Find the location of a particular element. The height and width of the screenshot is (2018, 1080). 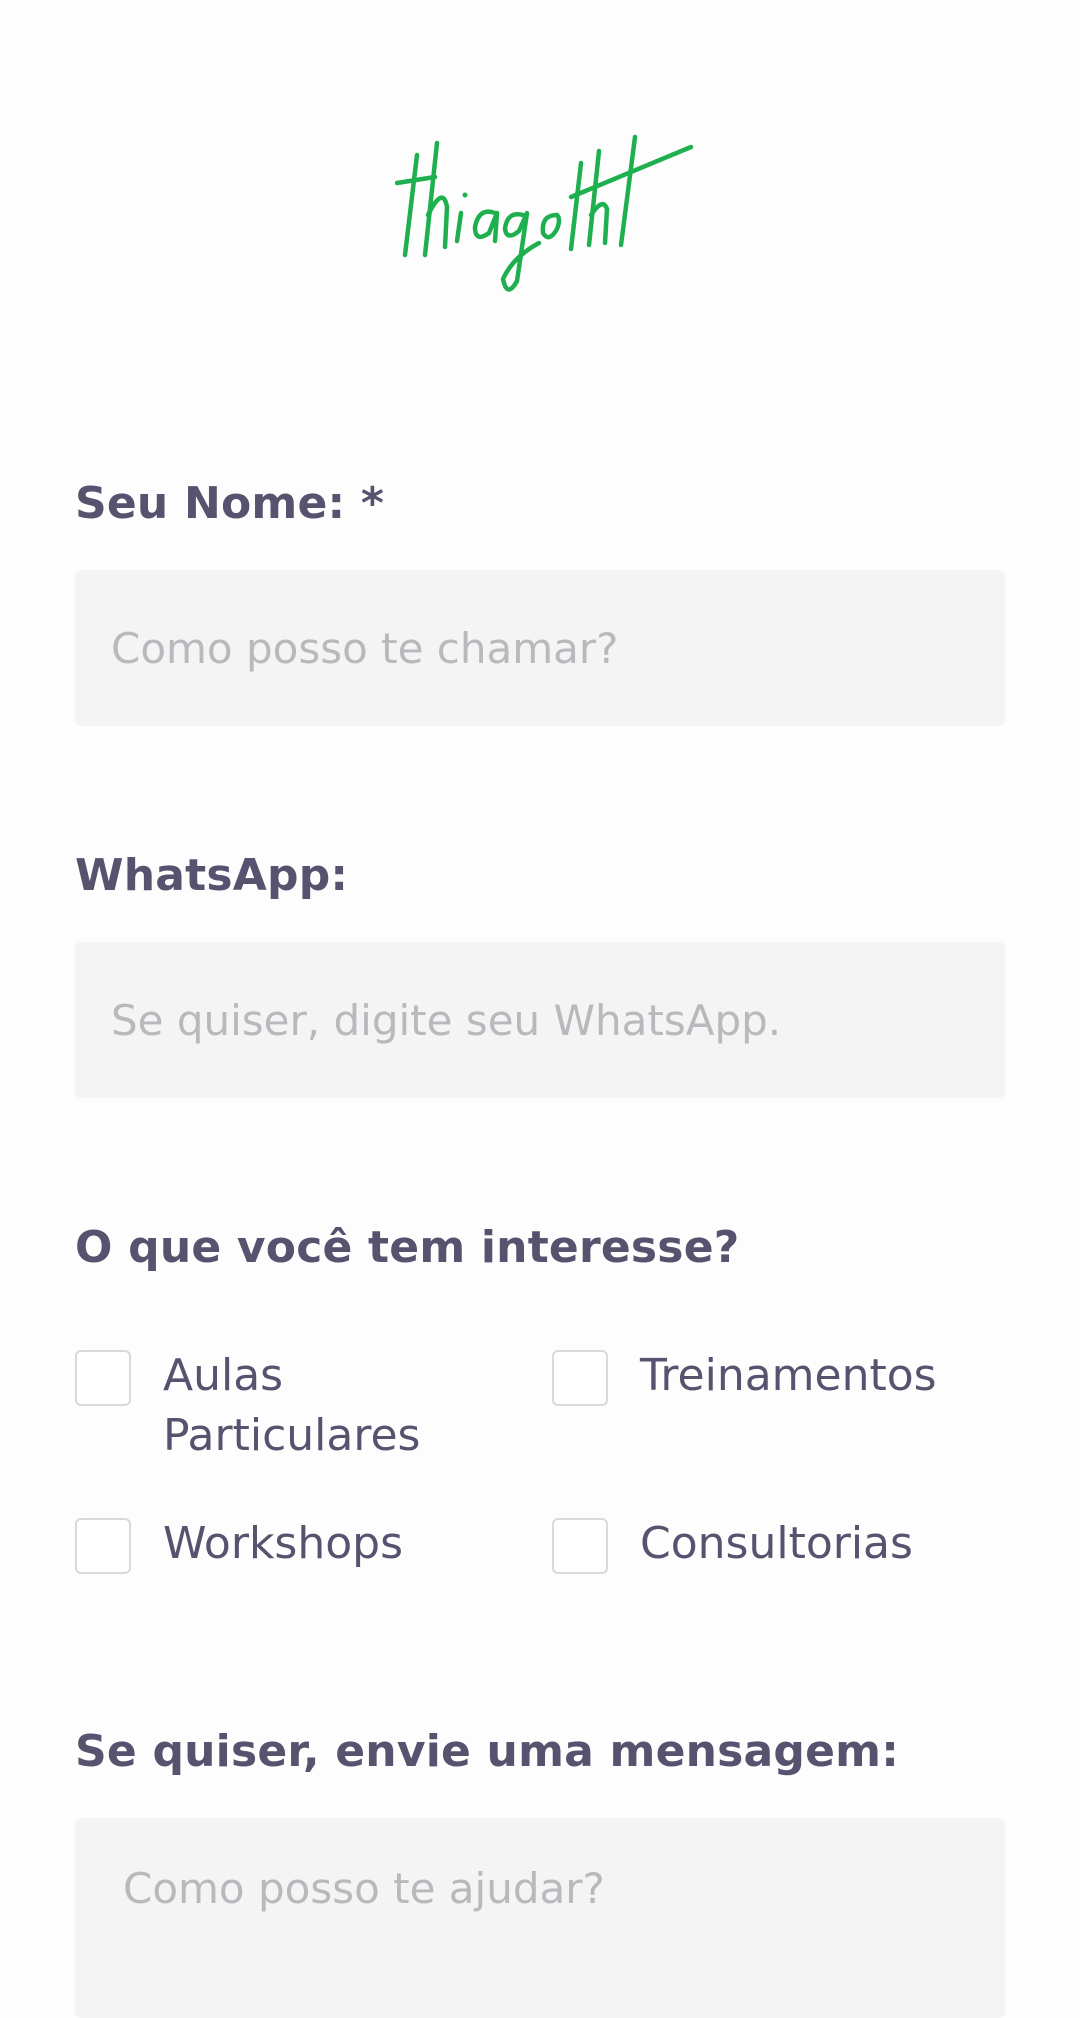

option-treinamentos: Treinamentos is located at coordinates (744, 1378).